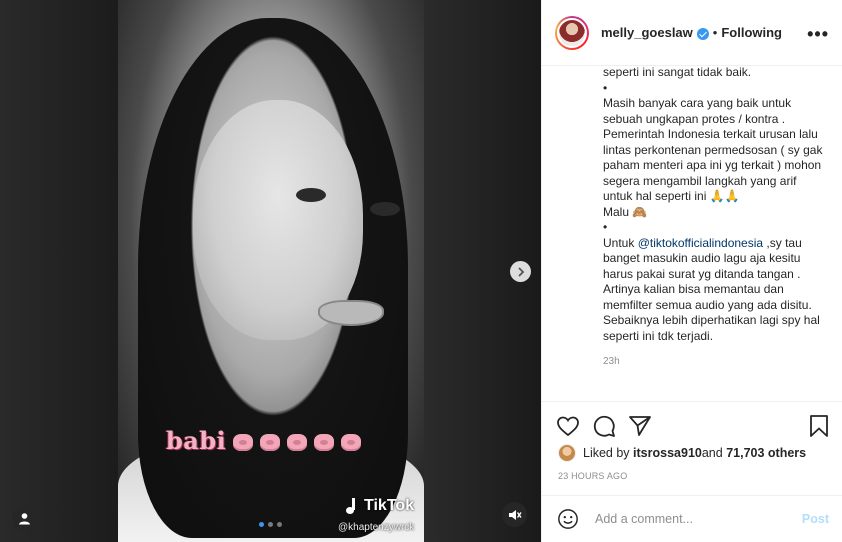 The image size is (842, 542). I want to click on user-icon, so click(24, 519).